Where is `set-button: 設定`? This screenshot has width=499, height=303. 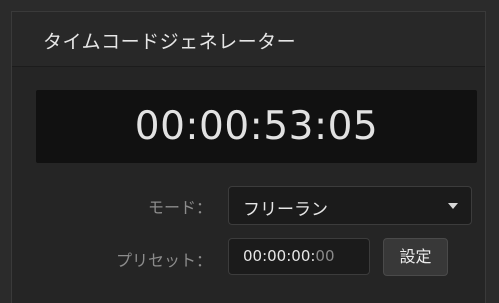 set-button: 設定 is located at coordinates (415, 257).